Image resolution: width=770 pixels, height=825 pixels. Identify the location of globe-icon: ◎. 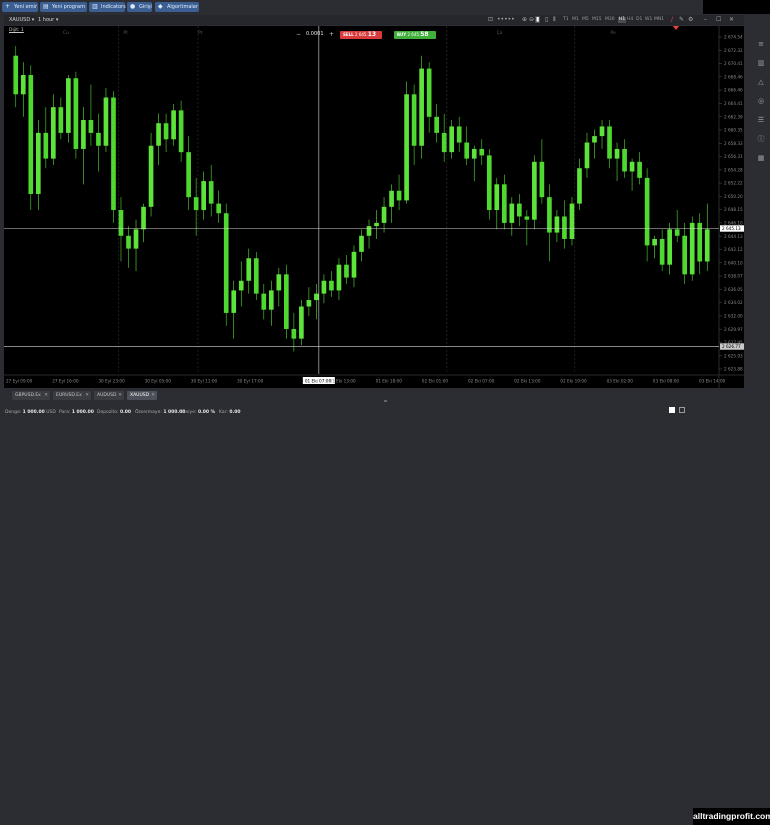
(761, 101).